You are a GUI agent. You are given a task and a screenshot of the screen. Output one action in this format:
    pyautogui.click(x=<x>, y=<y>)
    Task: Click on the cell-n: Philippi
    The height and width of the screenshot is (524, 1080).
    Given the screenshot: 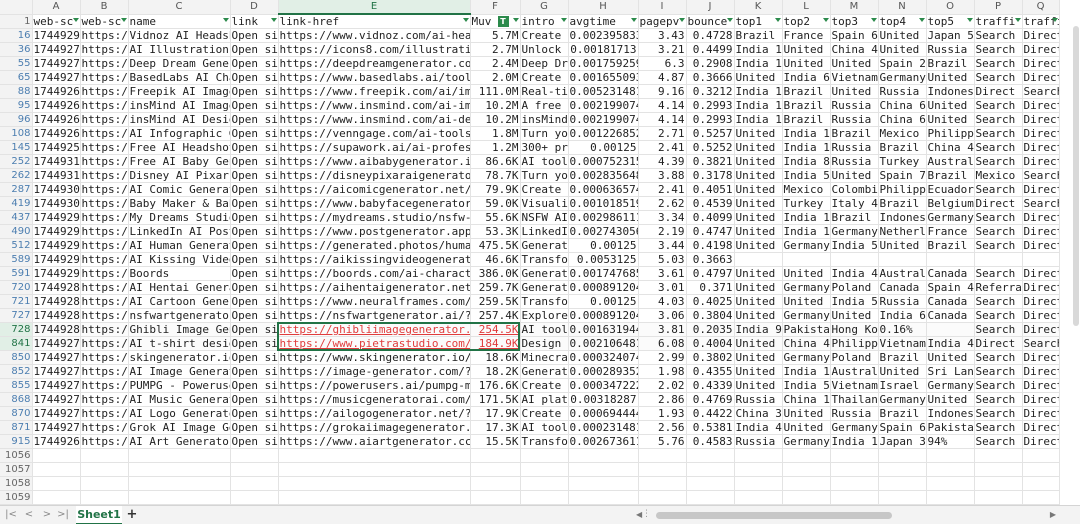 What is the action you would take?
    pyautogui.click(x=902, y=189)
    